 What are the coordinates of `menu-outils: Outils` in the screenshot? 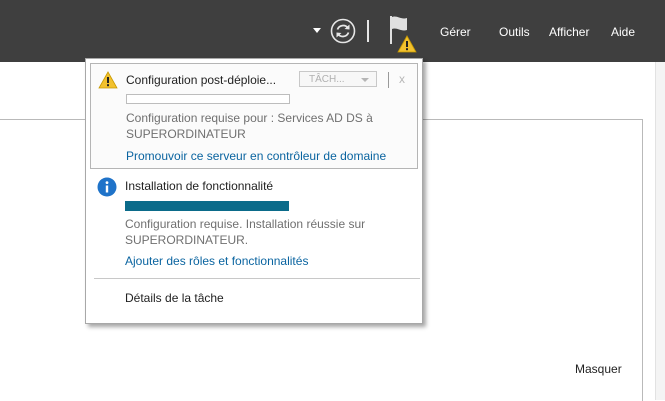 It's located at (514, 32).